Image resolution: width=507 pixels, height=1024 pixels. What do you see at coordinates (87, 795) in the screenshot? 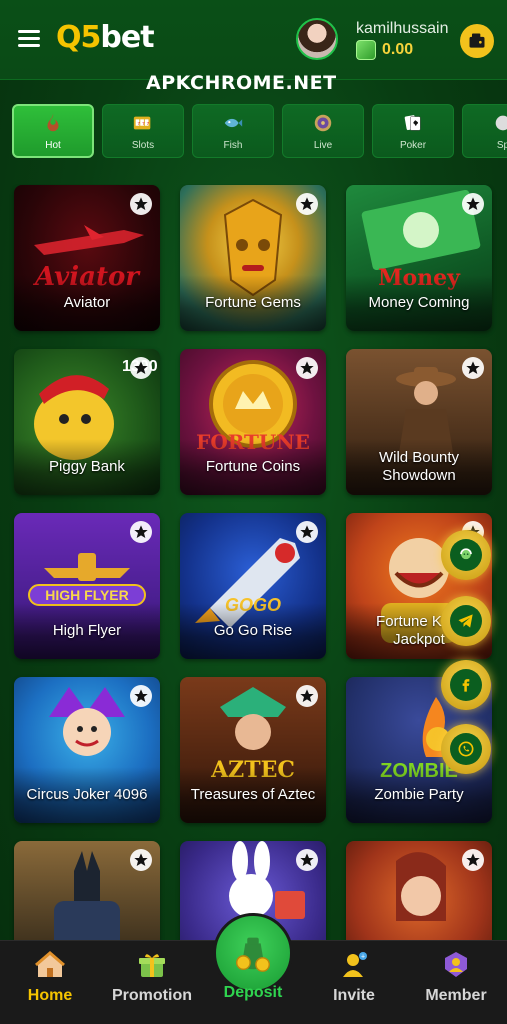
I see `game-title: Circus Joker 4096` at bounding box center [87, 795].